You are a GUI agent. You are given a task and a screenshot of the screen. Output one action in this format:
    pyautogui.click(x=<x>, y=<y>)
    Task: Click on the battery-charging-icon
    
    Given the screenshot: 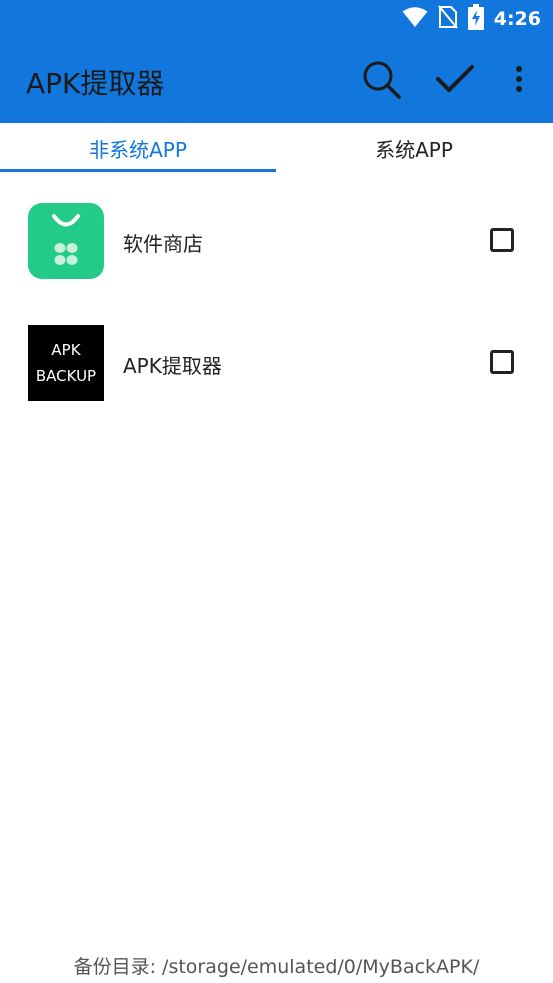 What is the action you would take?
    pyautogui.click(x=475, y=19)
    